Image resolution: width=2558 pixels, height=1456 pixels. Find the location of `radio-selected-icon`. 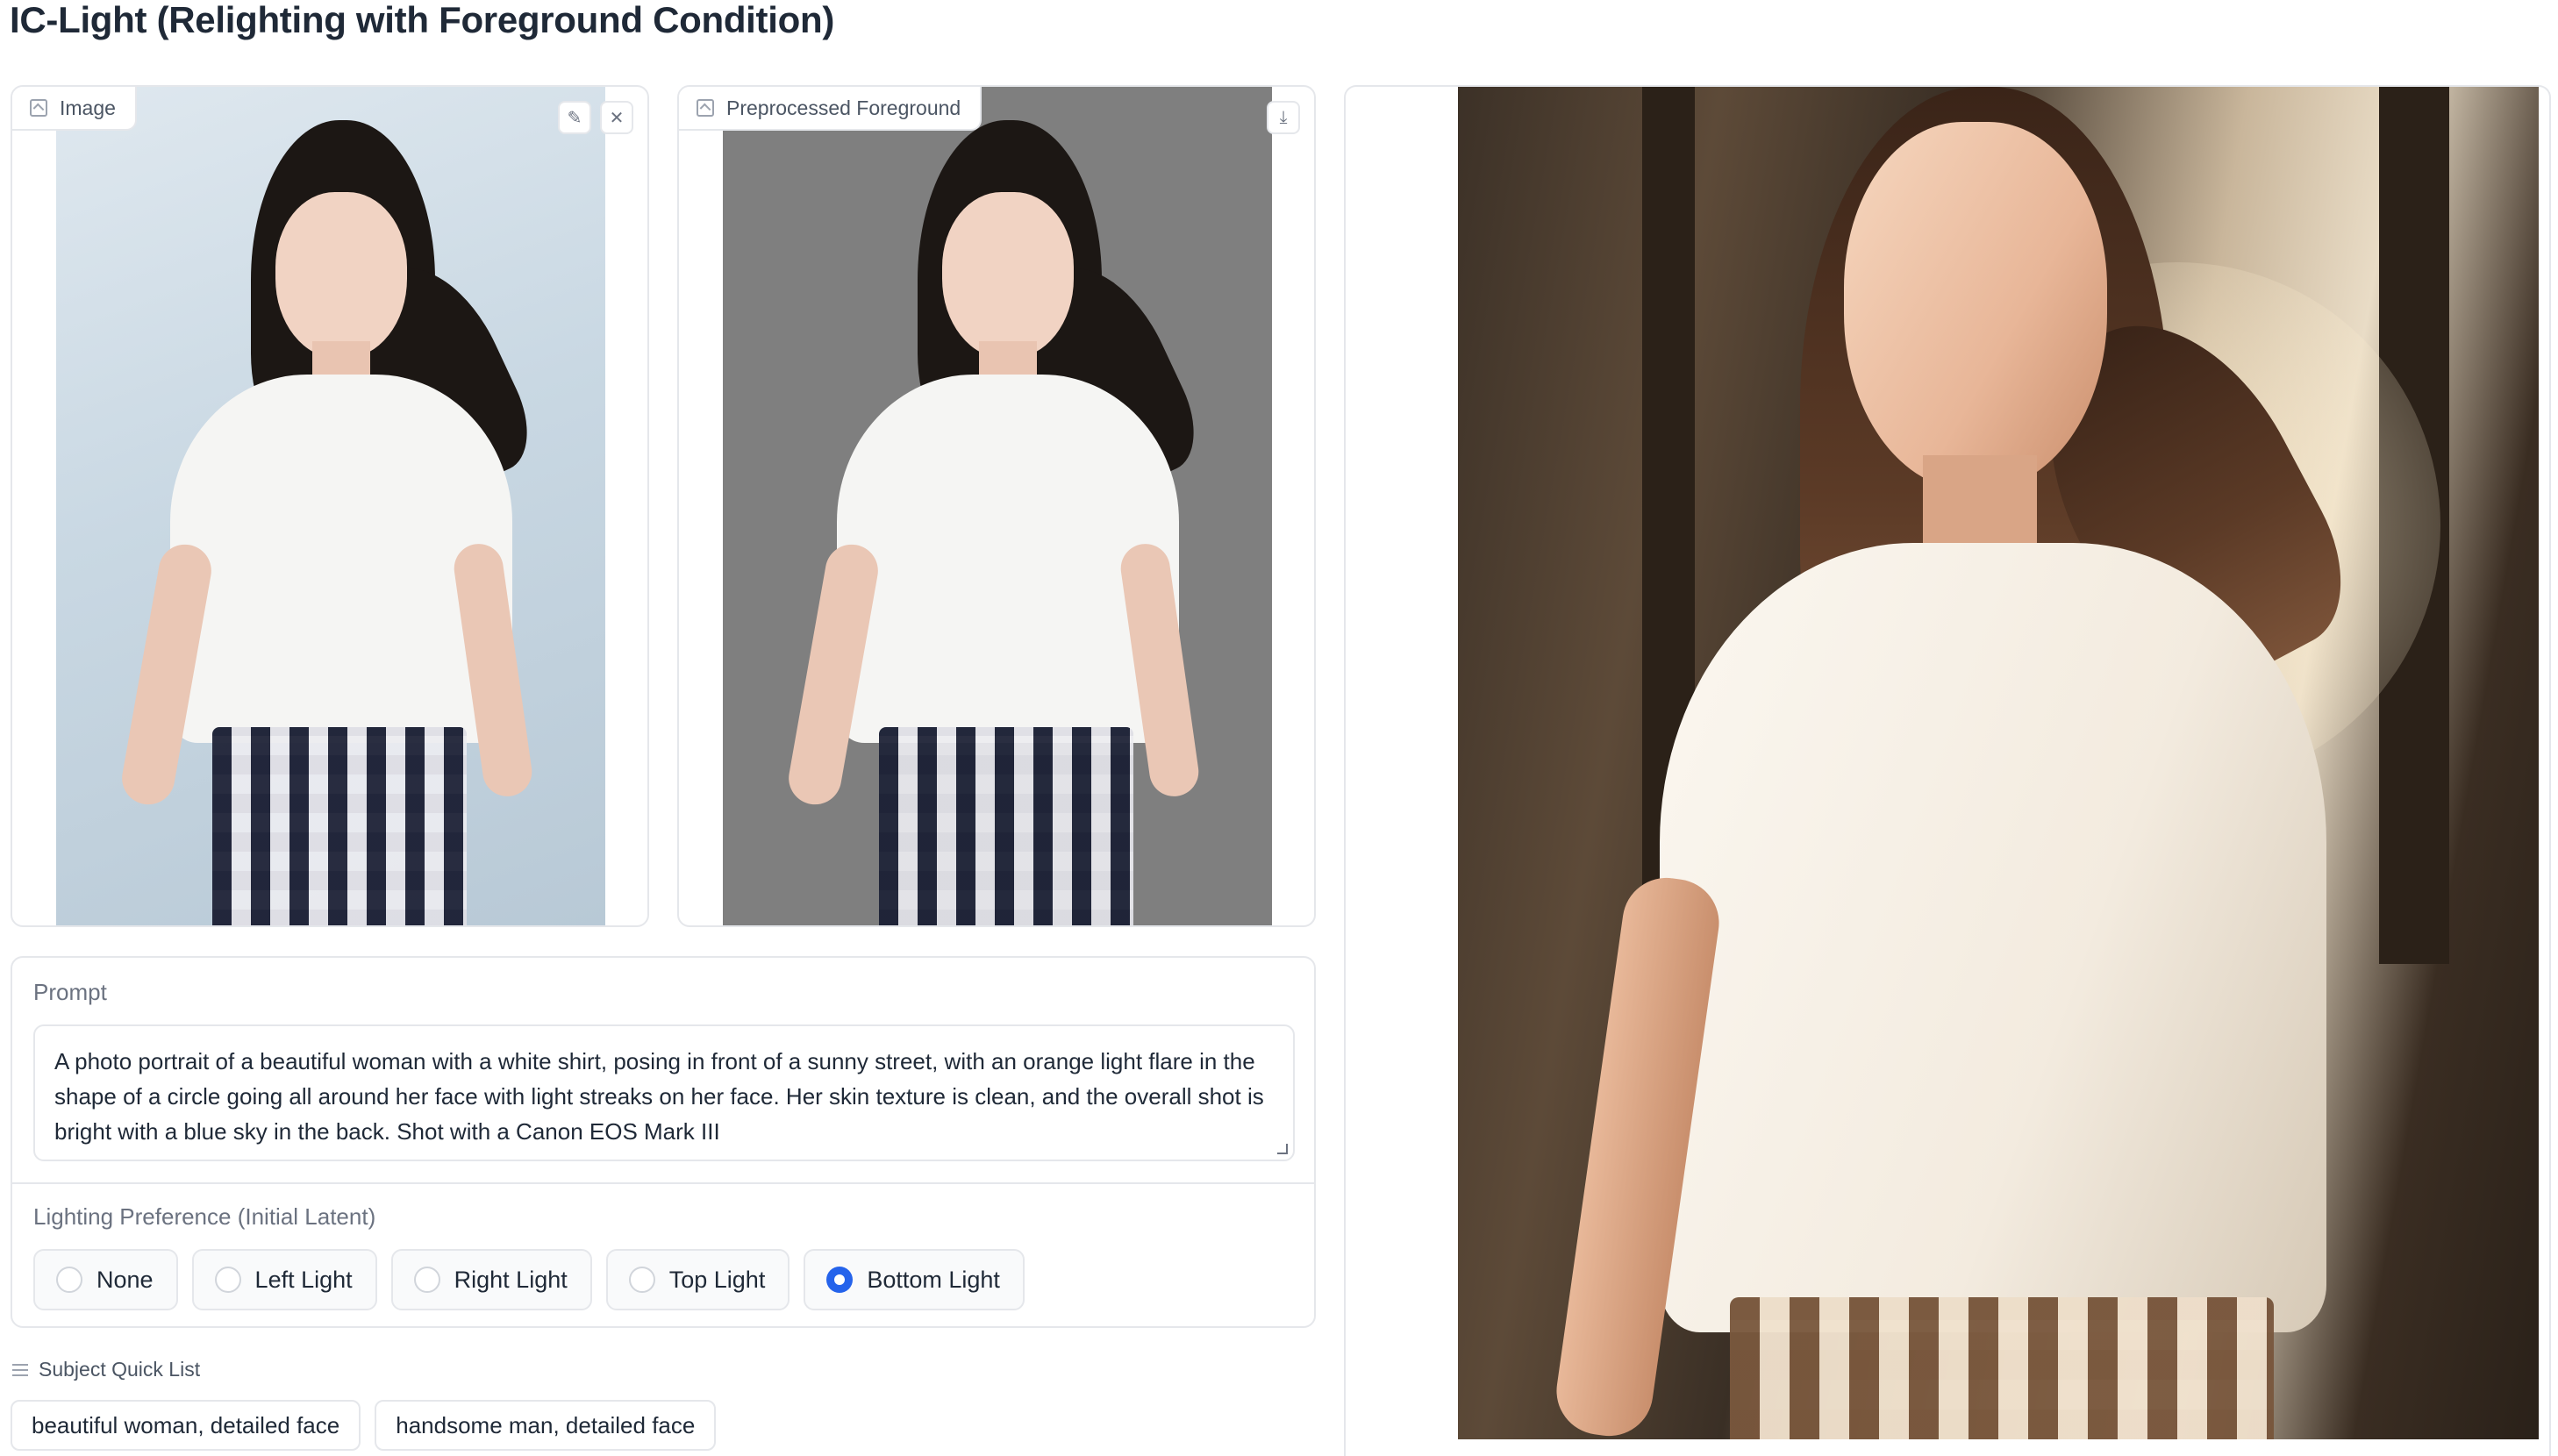

radio-selected-icon is located at coordinates (840, 1280).